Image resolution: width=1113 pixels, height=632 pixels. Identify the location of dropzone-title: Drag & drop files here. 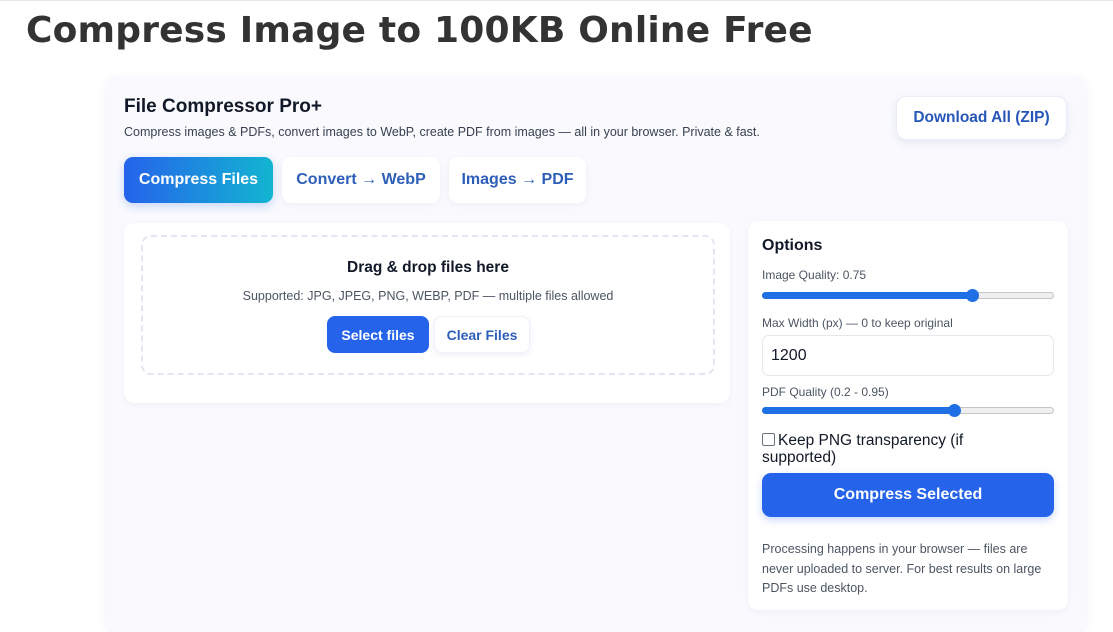
(428, 267).